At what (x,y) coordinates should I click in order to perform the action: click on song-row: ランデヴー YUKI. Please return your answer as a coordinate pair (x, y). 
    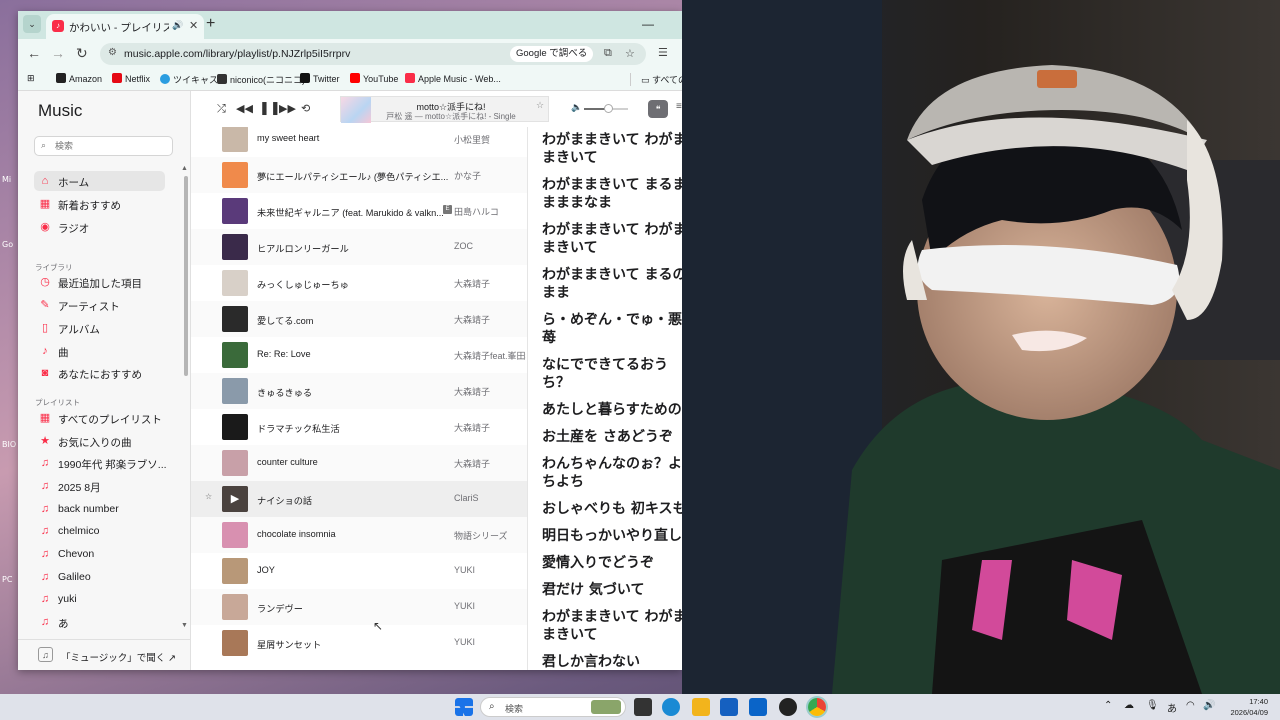
    Looking at the image, I should click on (359, 607).